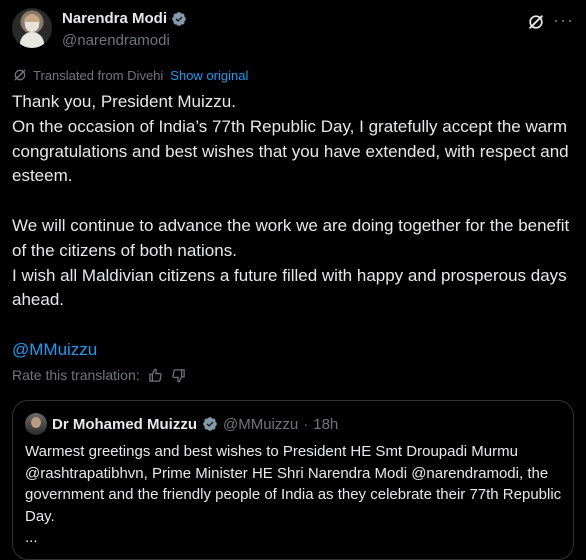 The width and height of the screenshot is (586, 560). Describe the element at coordinates (155, 375) in the screenshot. I see `thumbs-up-icon` at that location.